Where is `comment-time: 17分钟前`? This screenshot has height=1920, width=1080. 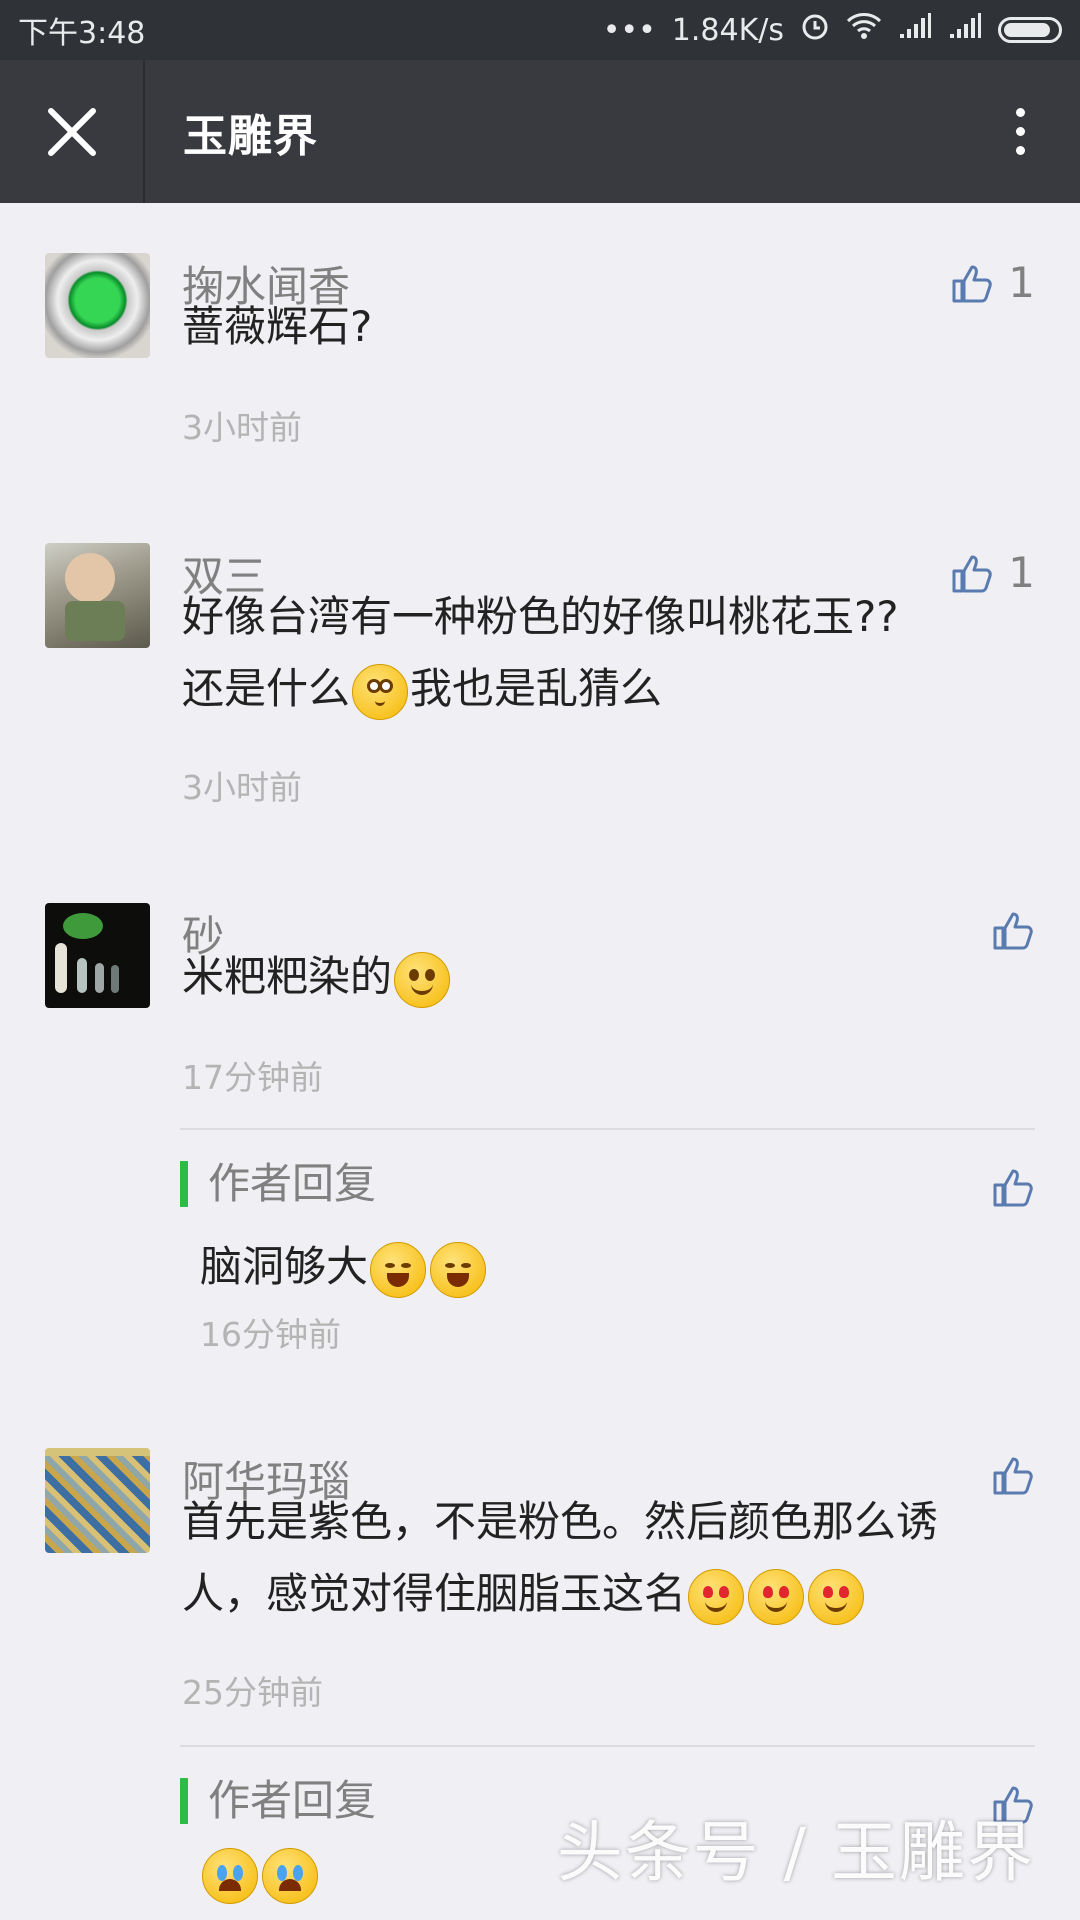 comment-time: 17分钟前 is located at coordinates (252, 1077).